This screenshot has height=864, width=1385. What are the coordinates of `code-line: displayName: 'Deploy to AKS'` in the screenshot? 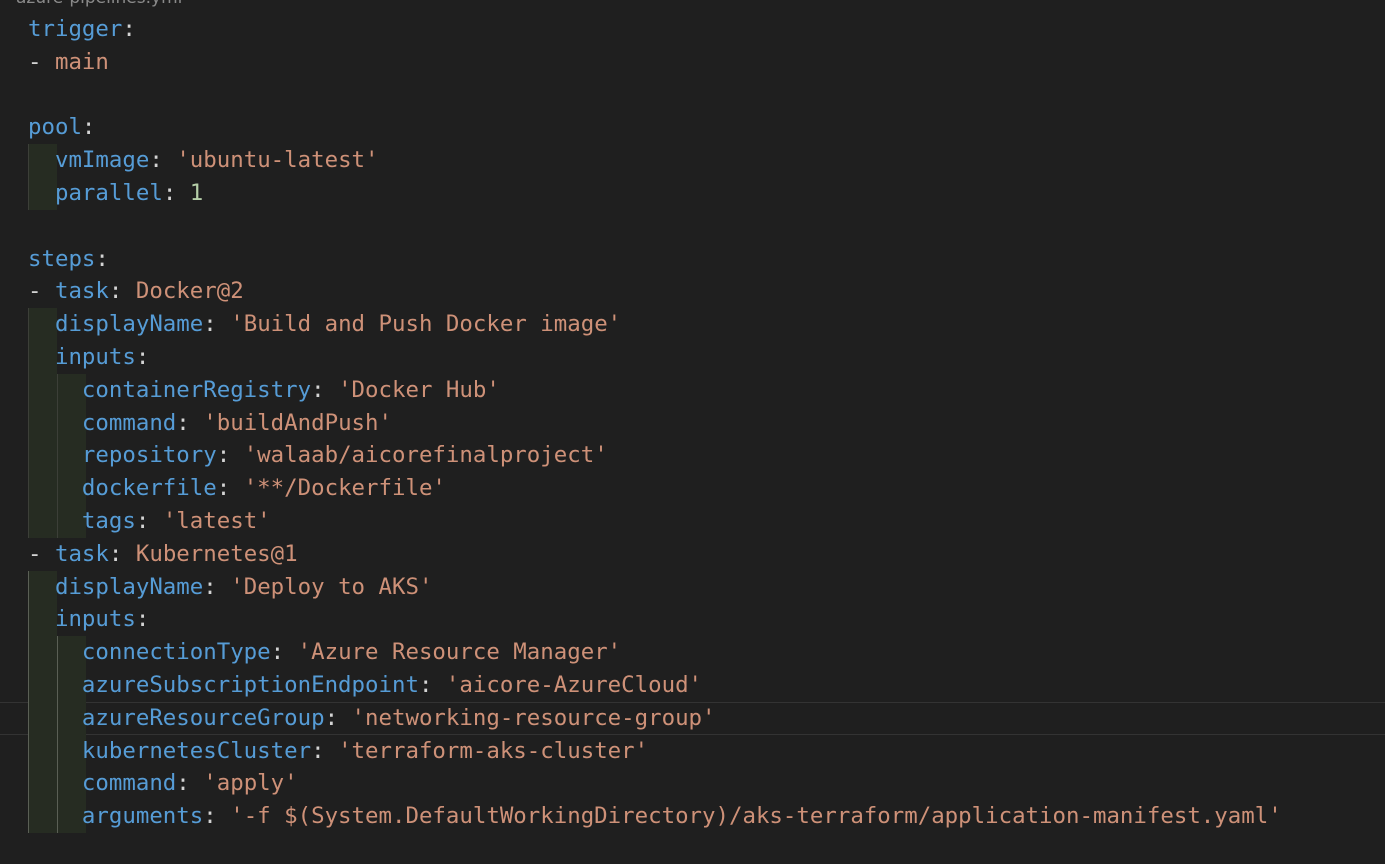 It's located at (692, 587).